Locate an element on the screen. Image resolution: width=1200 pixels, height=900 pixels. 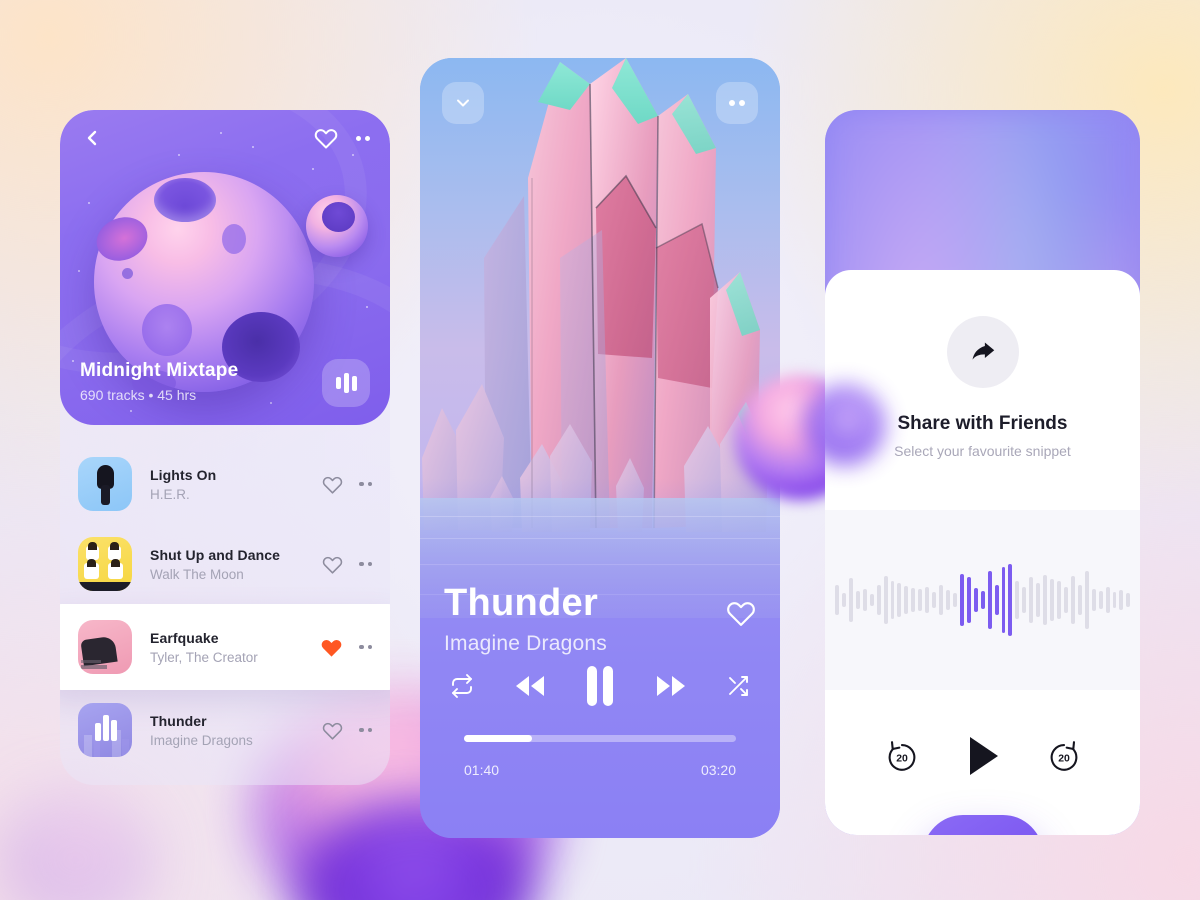
playback-controls is located at coordinates (600, 686).